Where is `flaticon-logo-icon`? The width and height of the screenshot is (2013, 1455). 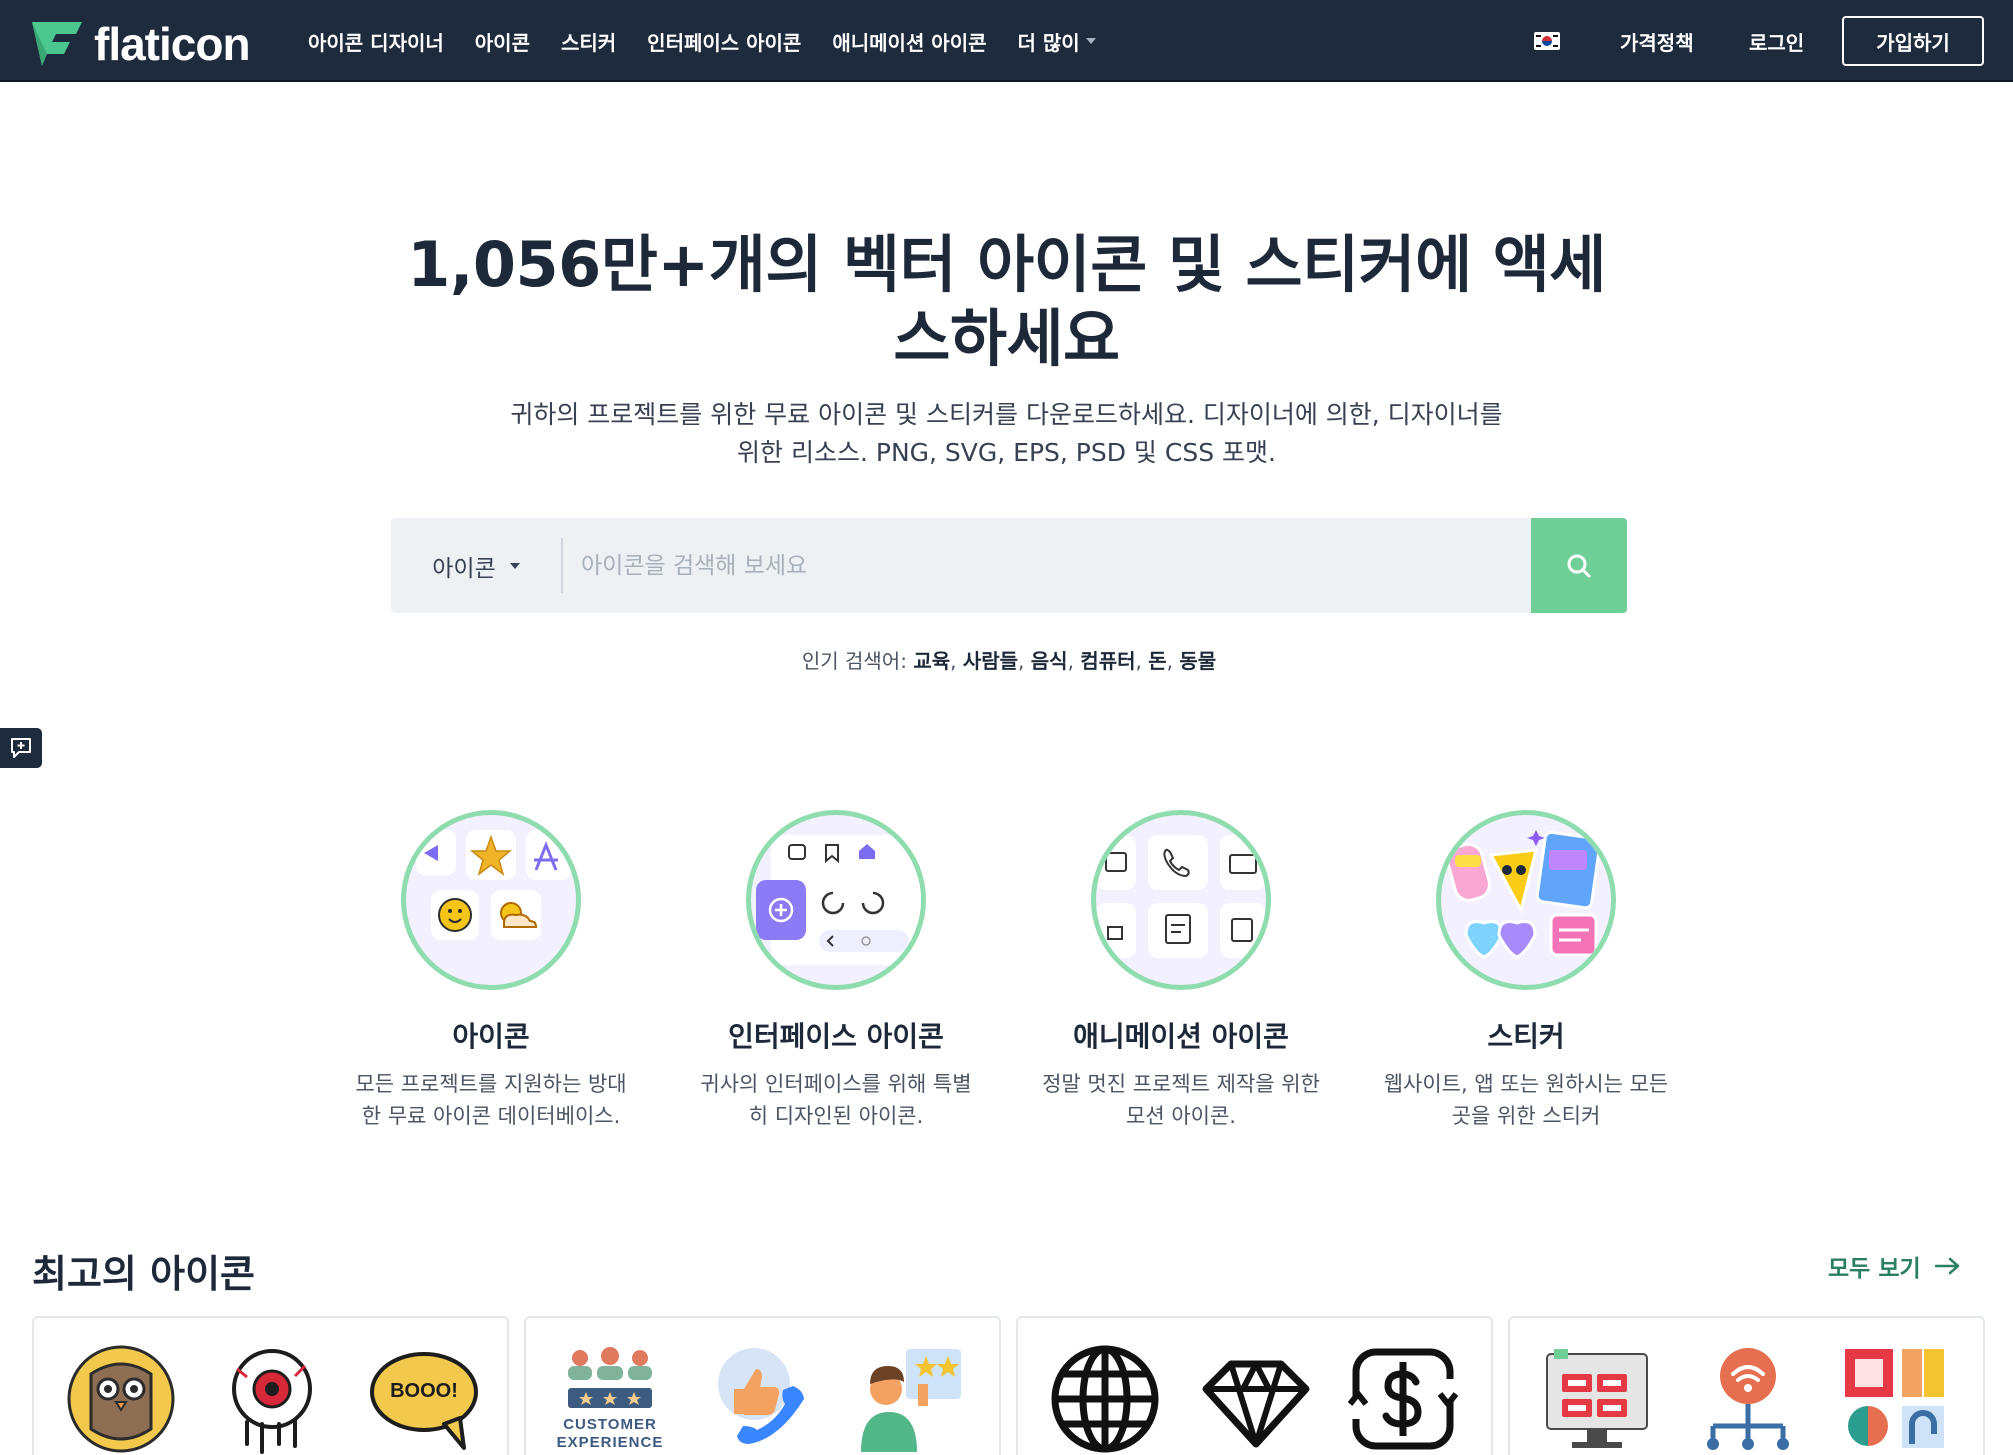 flaticon-logo-icon is located at coordinates (57, 44).